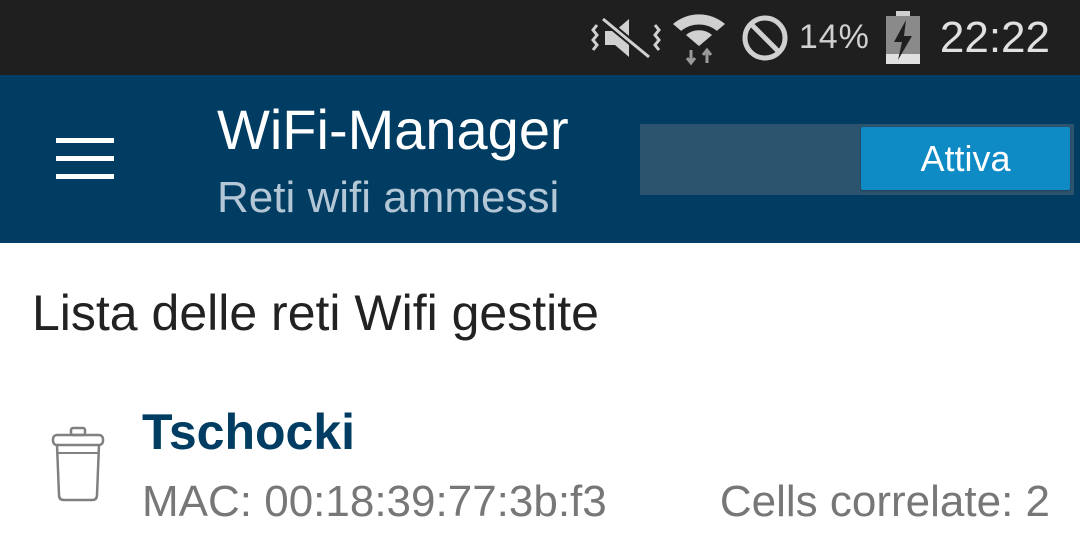 The image size is (1080, 544). Describe the element at coordinates (834, 37) in the screenshot. I see `battery-percent: 14%` at that location.